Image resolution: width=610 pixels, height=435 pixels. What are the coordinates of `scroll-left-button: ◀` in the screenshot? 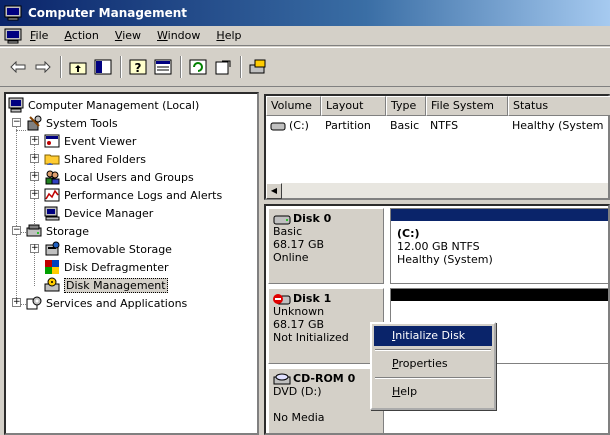 It's located at (274, 191).